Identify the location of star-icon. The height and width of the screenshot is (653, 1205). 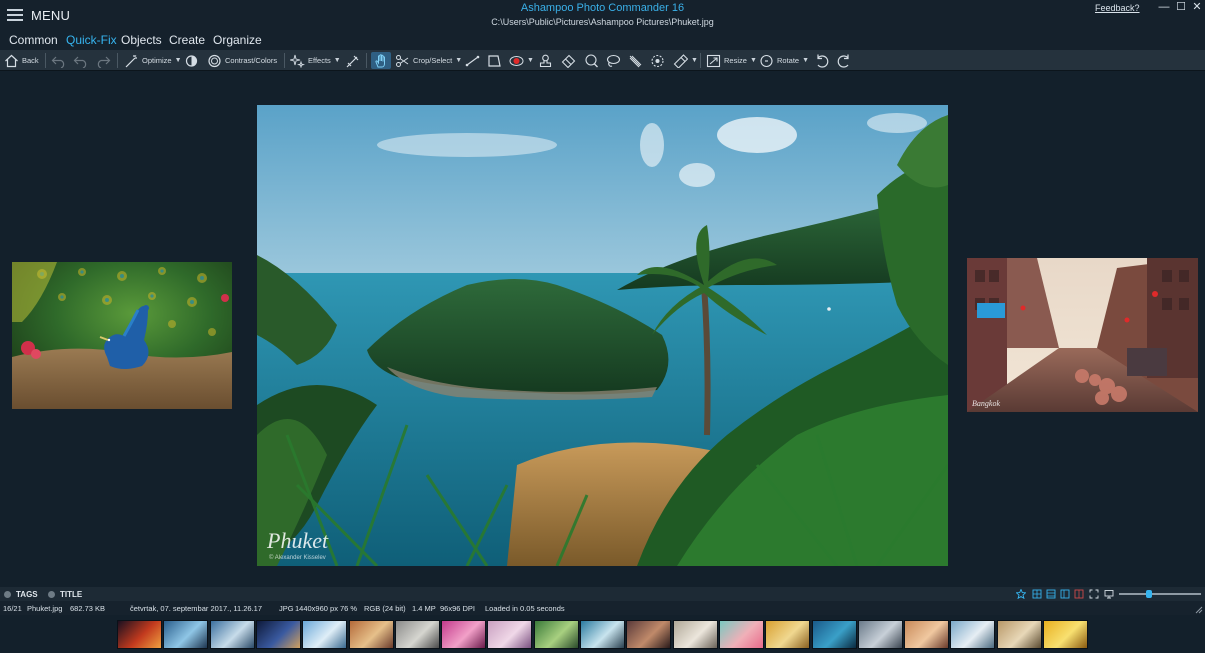
(1021, 594).